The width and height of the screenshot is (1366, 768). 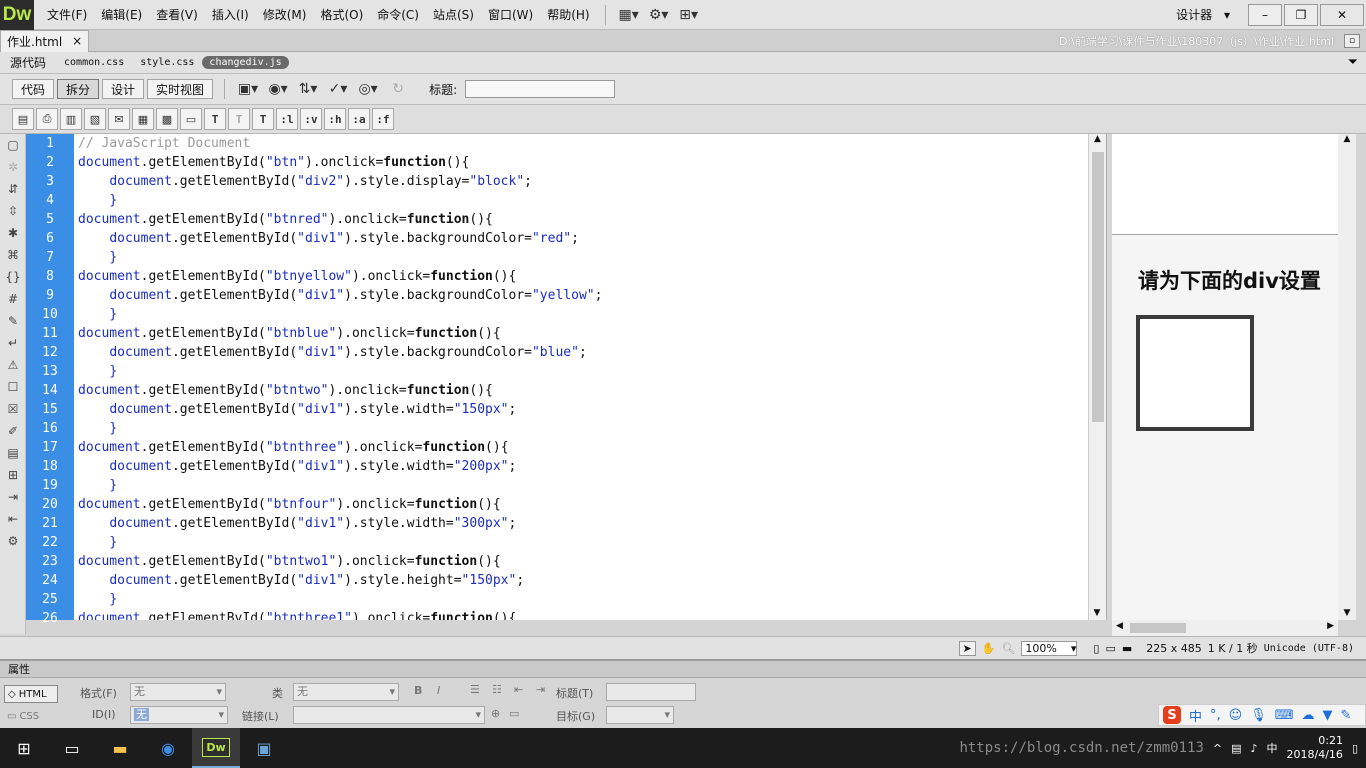 What do you see at coordinates (67, 15) in the screenshot?
I see `menu-item: 文件(F)` at bounding box center [67, 15].